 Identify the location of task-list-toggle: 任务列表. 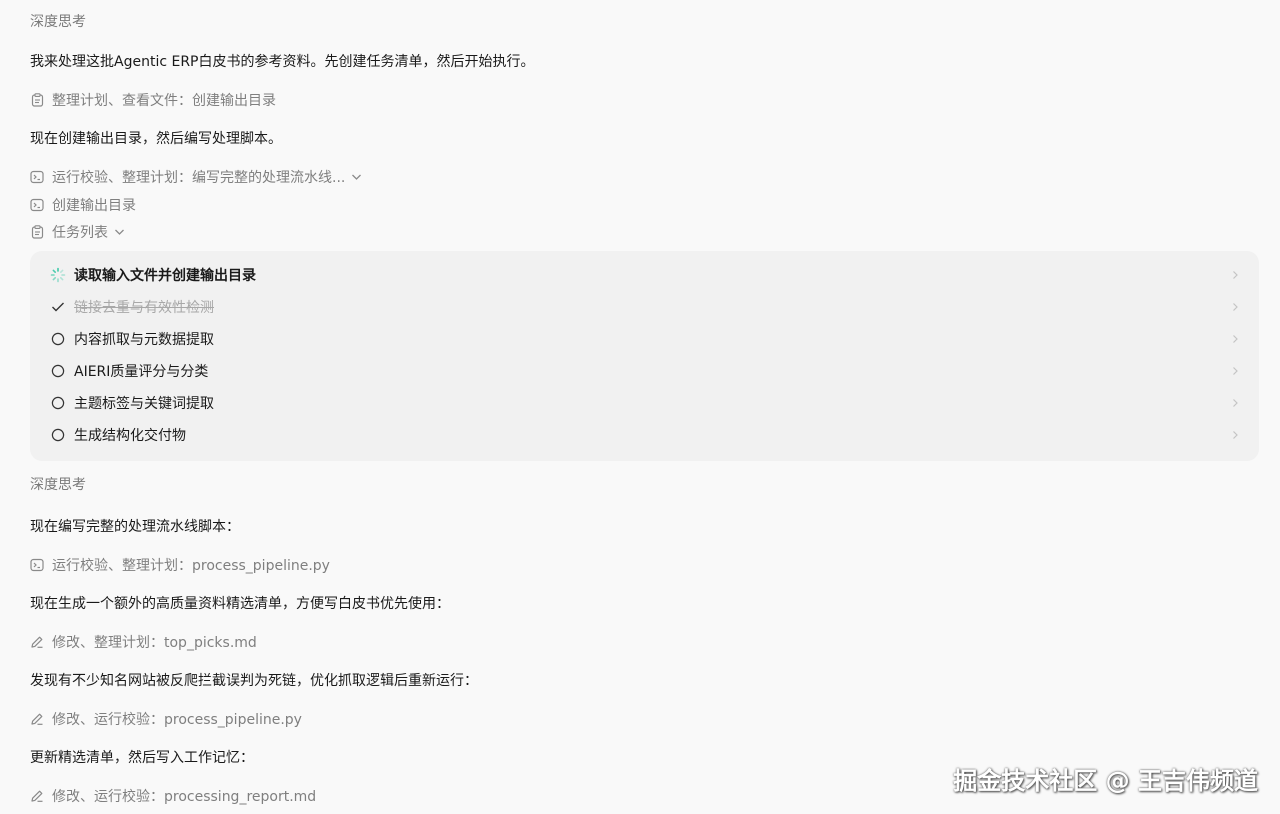
(77, 232).